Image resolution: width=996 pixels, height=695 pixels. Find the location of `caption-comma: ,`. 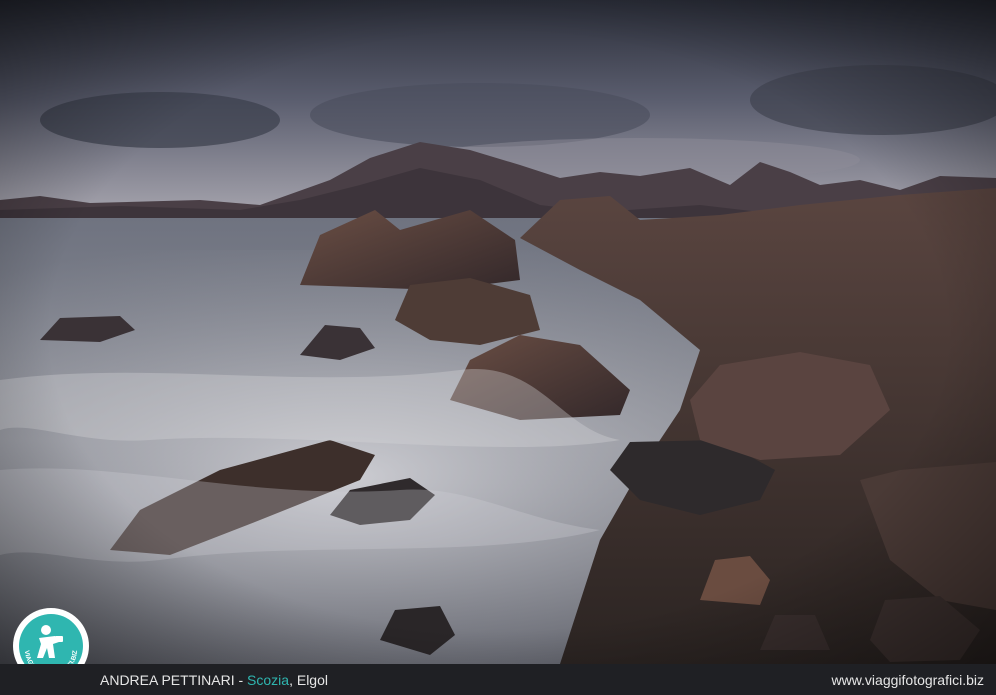

caption-comma: , is located at coordinates (293, 679).